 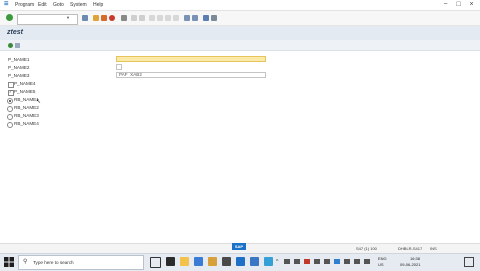 What do you see at coordinates (226, 261) in the screenshot?
I see `terminal-icon` at bounding box center [226, 261].